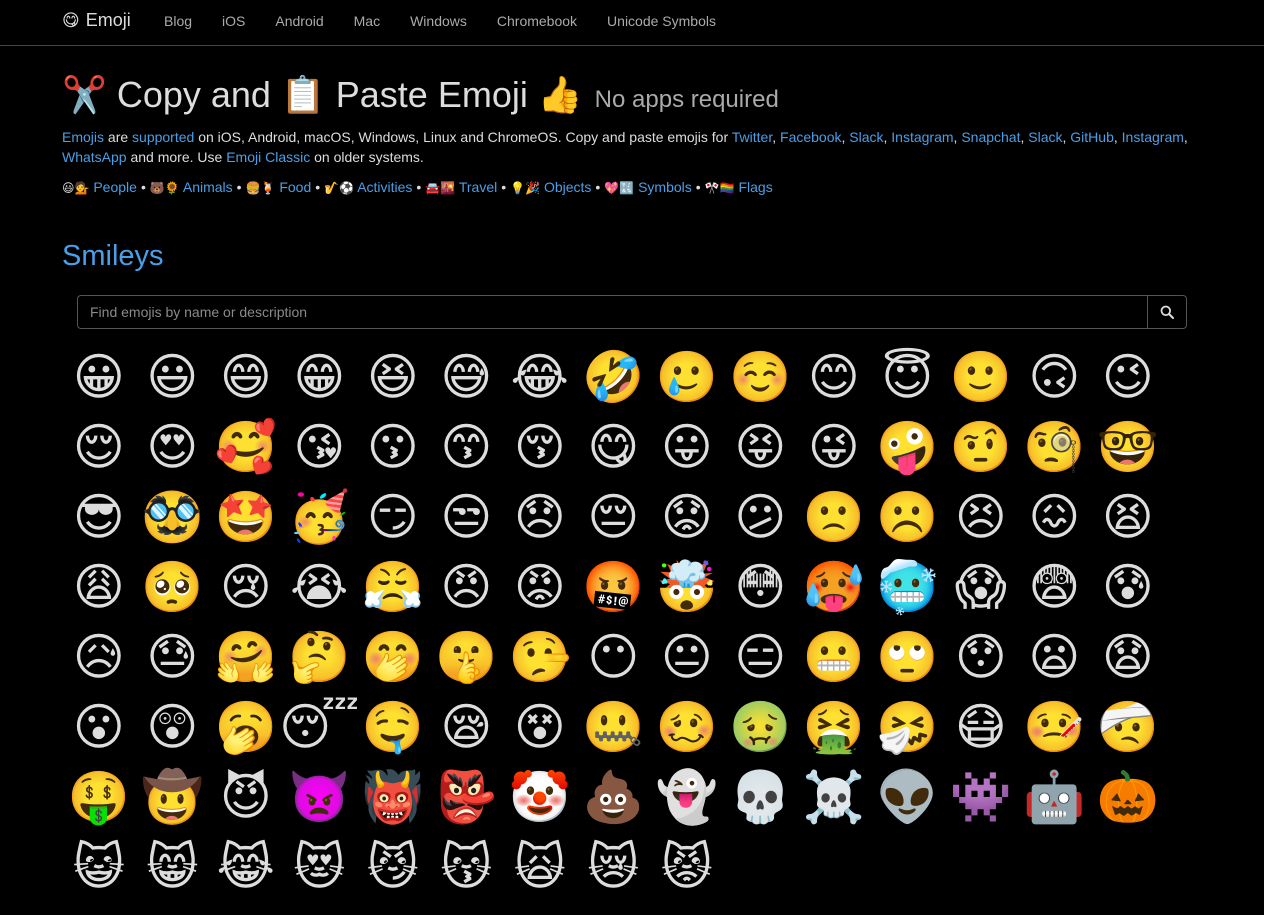 The image size is (1264, 915). Describe the element at coordinates (173, 797) in the screenshot. I see `emoji-button: 🤠` at that location.